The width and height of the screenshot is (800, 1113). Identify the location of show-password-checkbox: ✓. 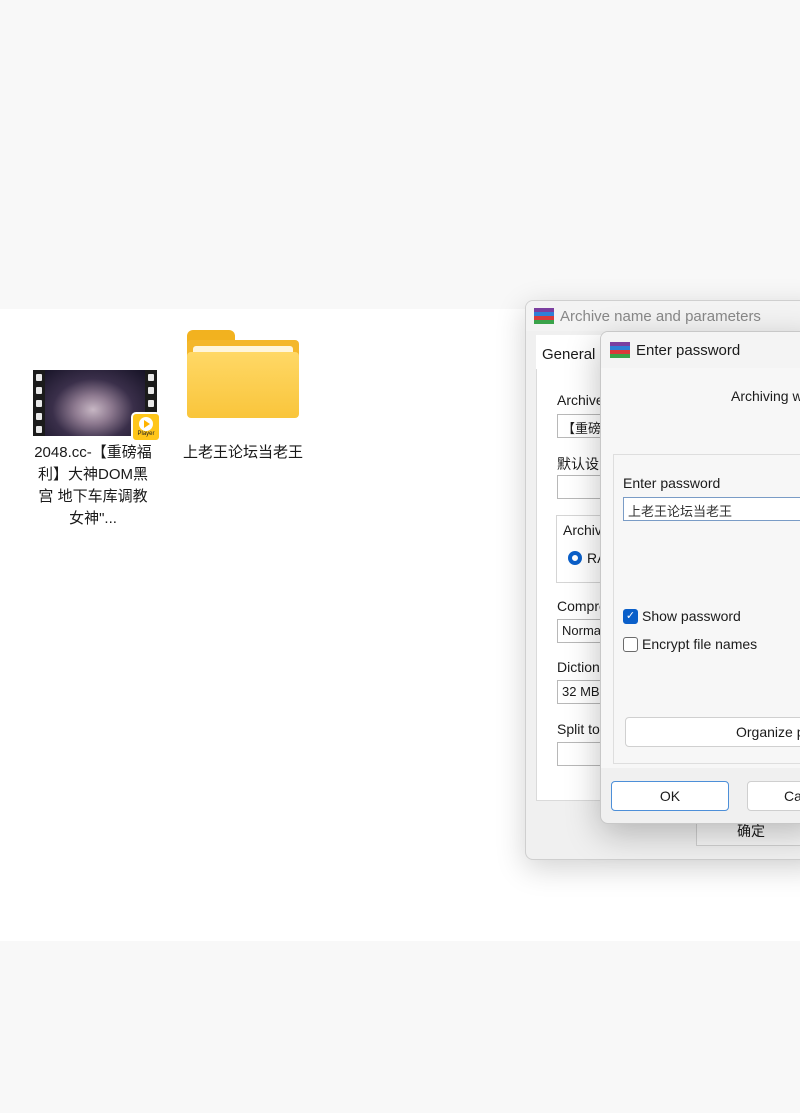
(630, 616).